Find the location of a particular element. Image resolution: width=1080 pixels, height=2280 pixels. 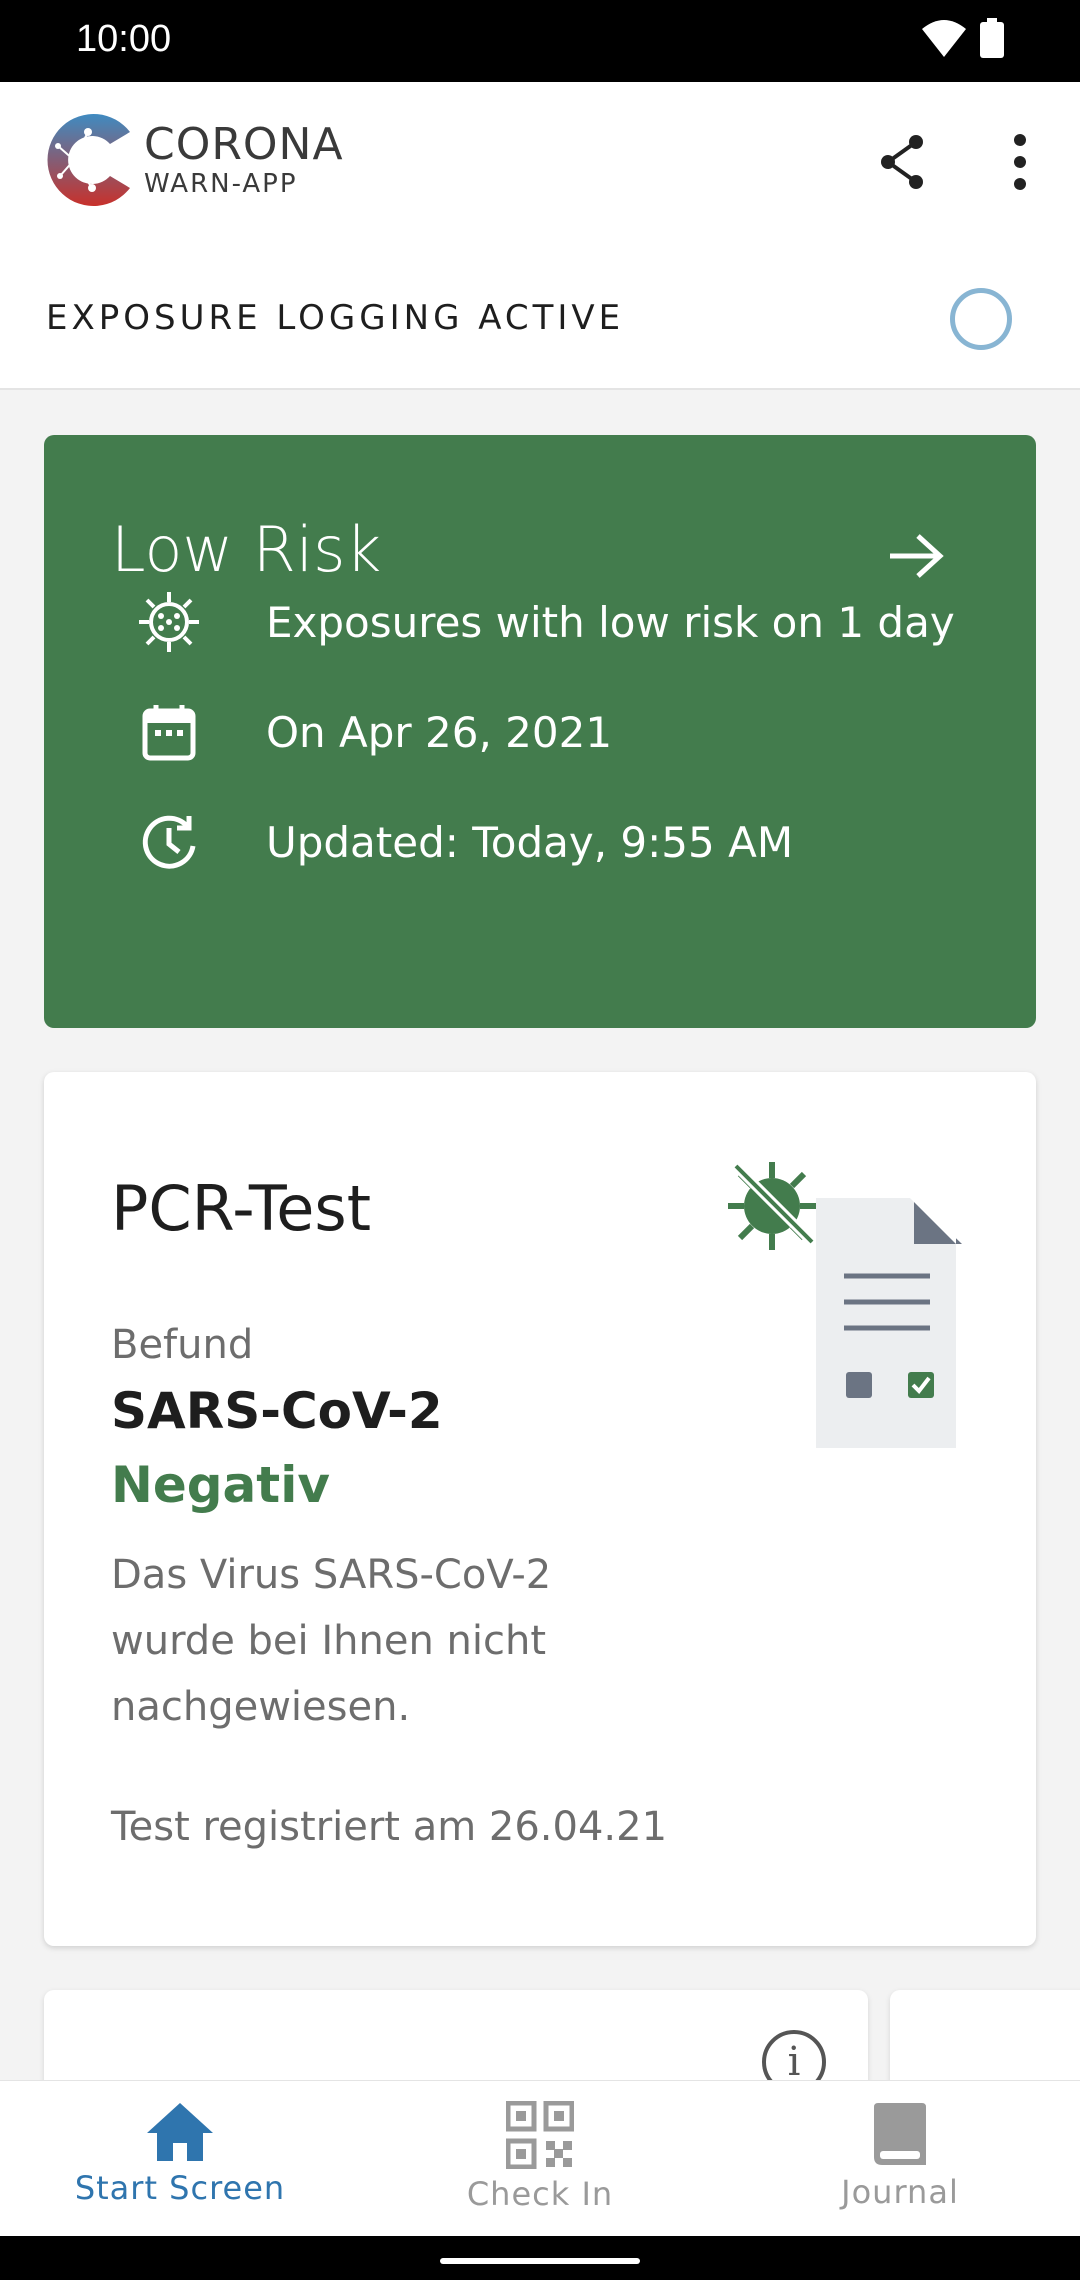

pcr-title: PCR-Test is located at coordinates (241, 1208).